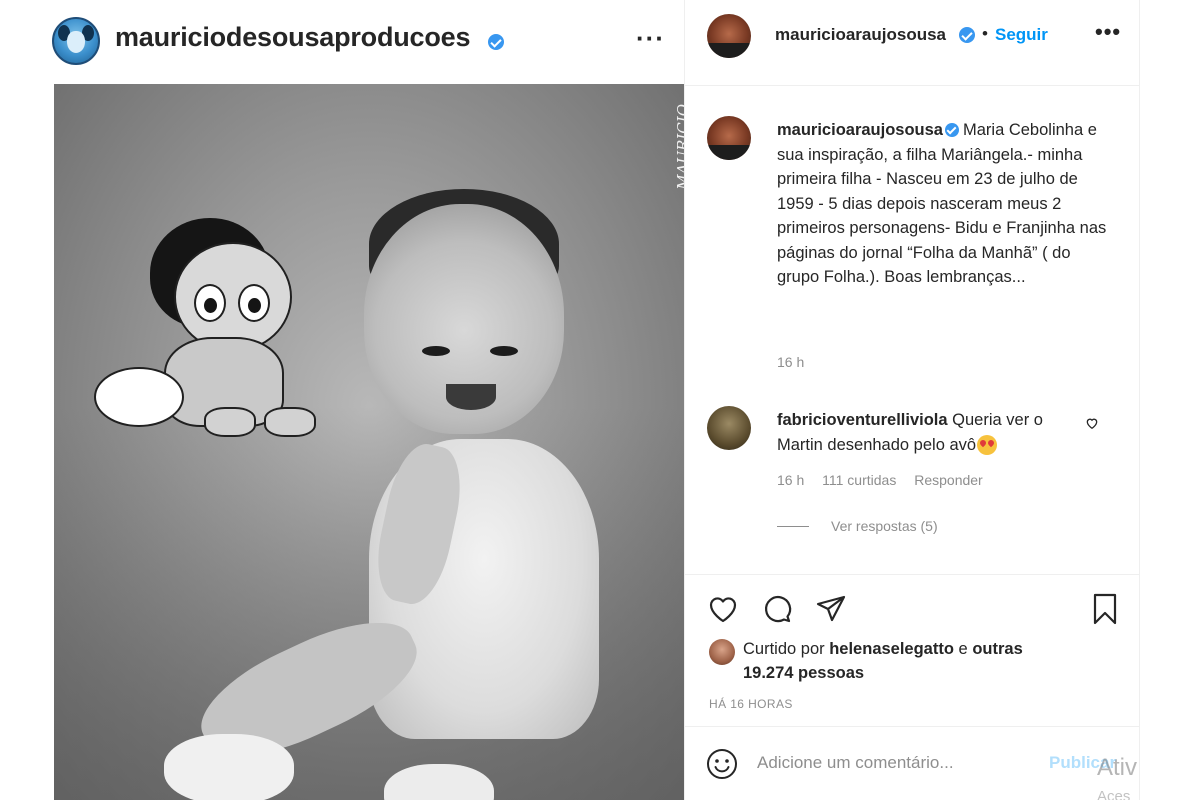 The height and width of the screenshot is (800, 1200). What do you see at coordinates (729, 36) in the screenshot?
I see `author-avatar` at bounding box center [729, 36].